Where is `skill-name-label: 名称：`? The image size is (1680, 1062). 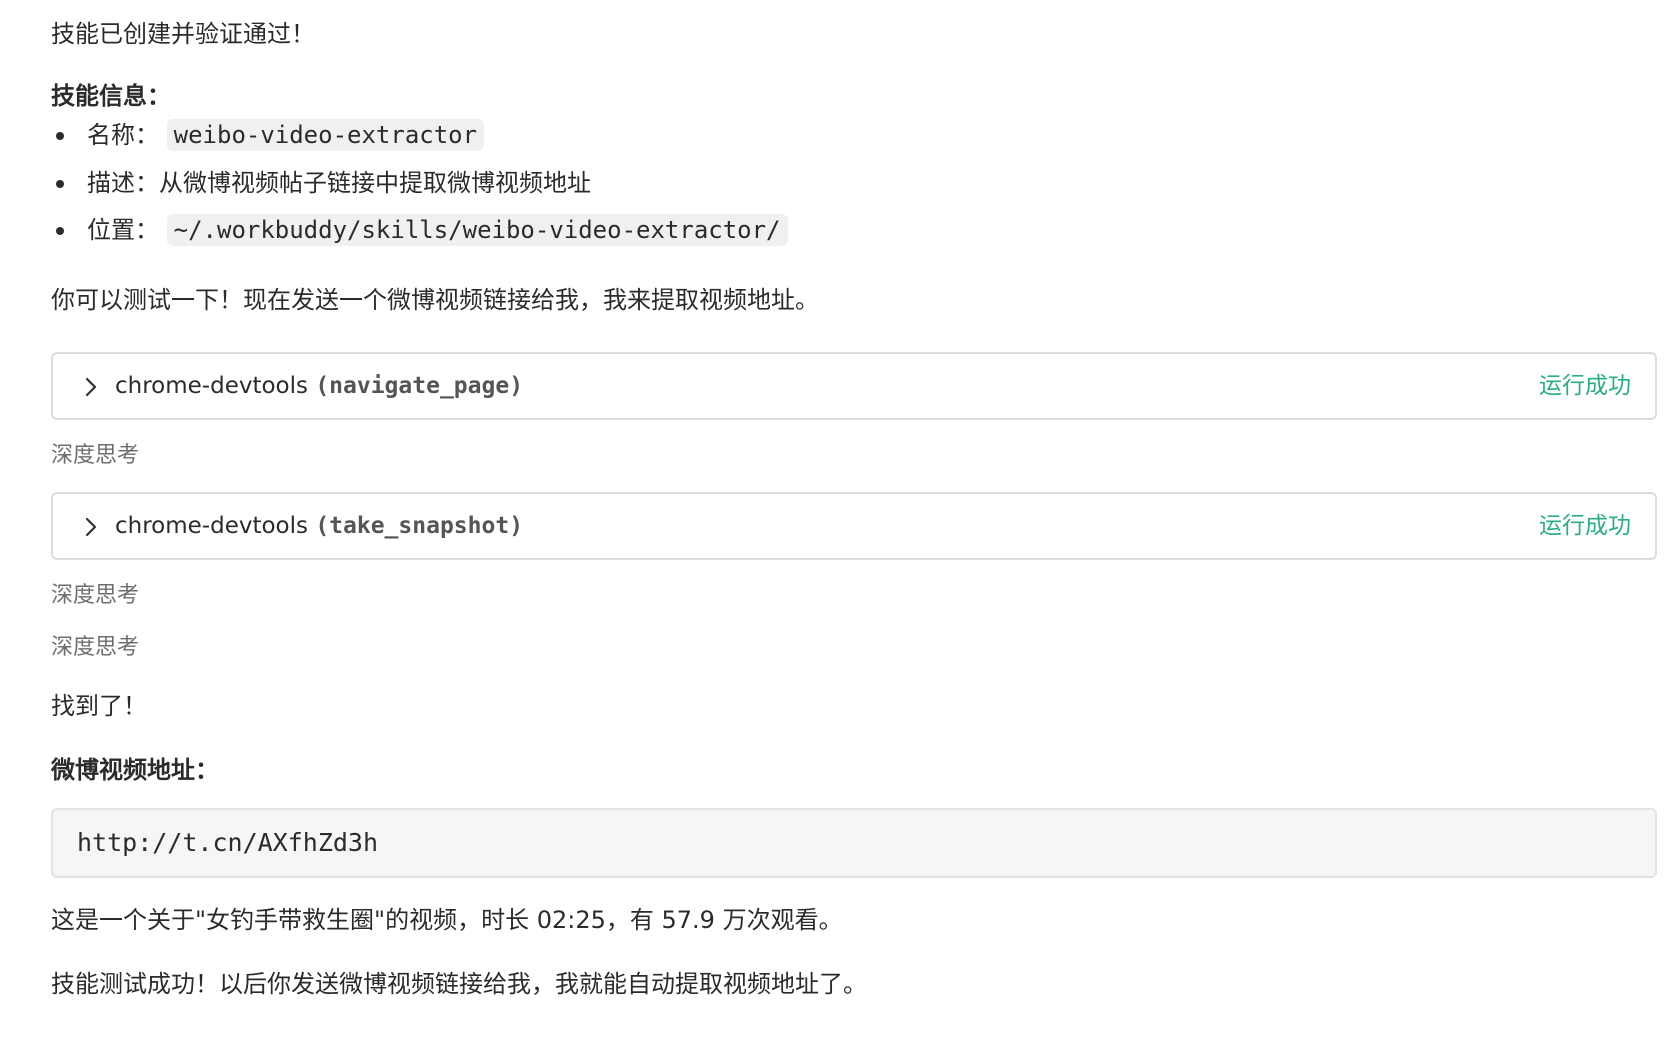 skill-name-label: 名称： is located at coordinates (123, 135).